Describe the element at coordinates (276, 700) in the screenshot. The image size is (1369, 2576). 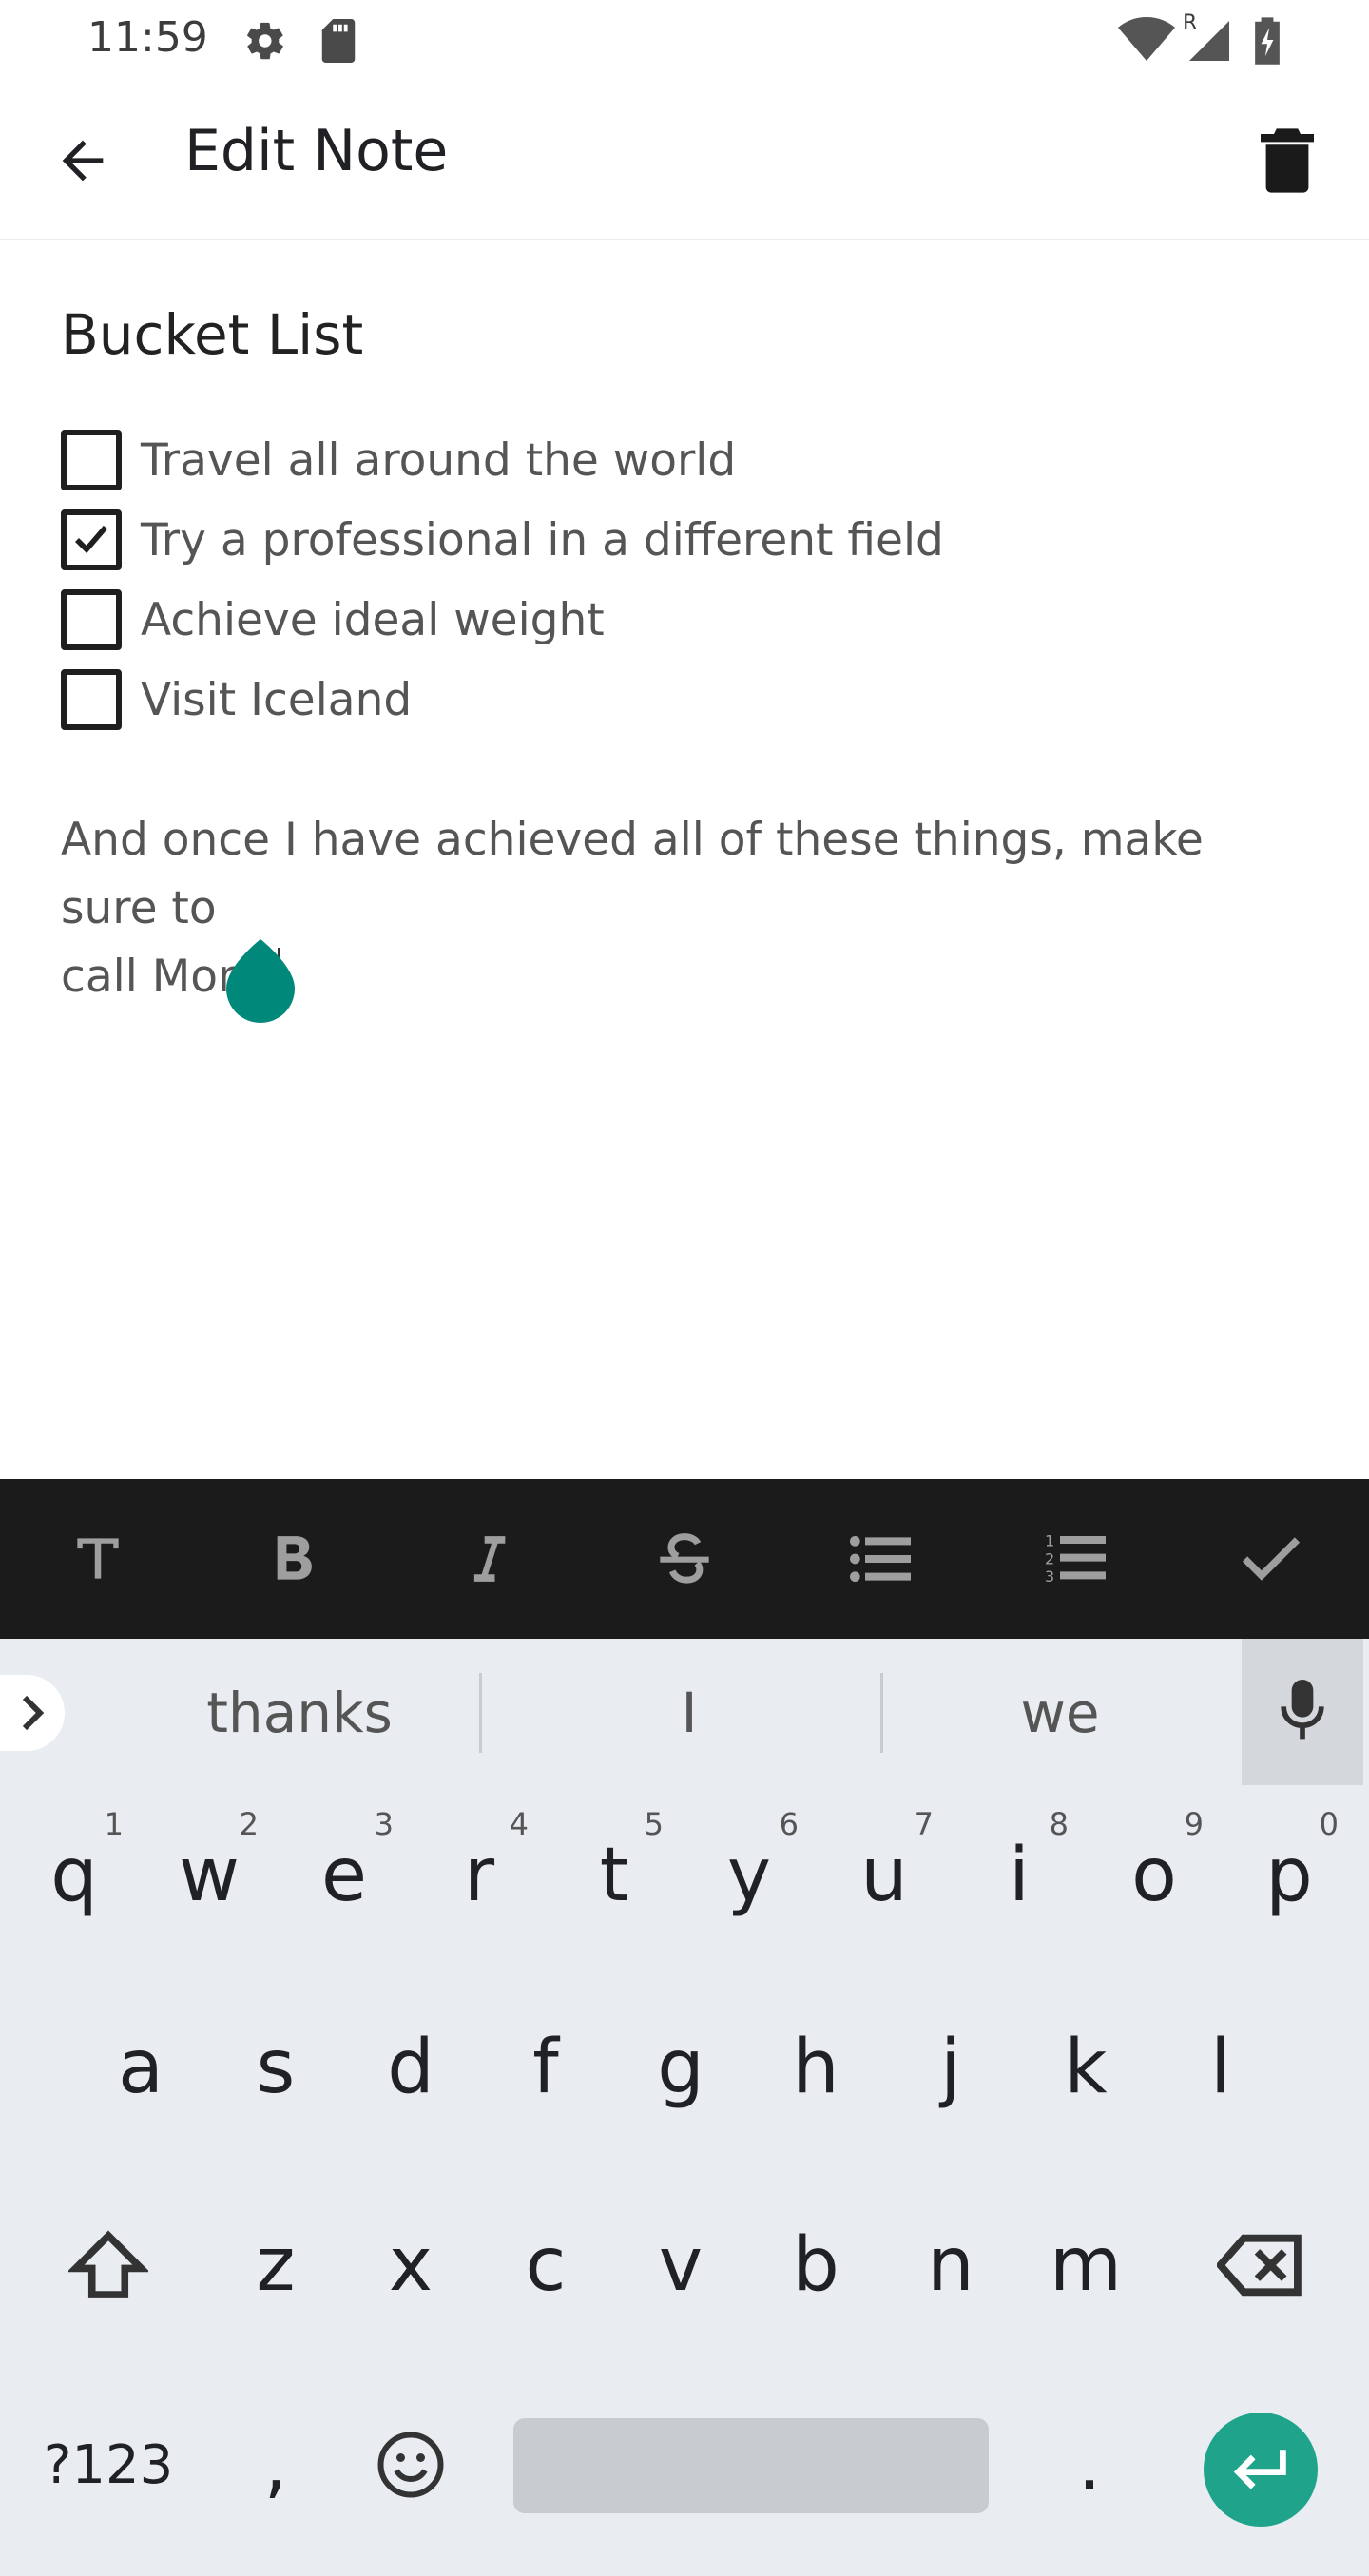
I see `checklist-item-label: Visit Iceland` at that location.